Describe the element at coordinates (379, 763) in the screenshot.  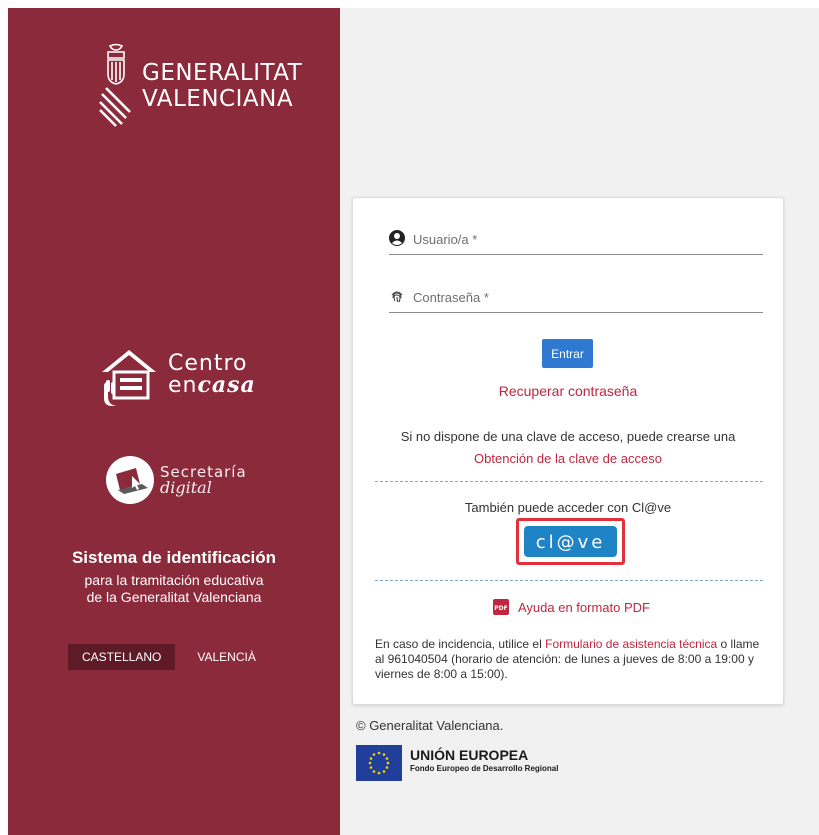
I see `eu-flag-icon` at that location.